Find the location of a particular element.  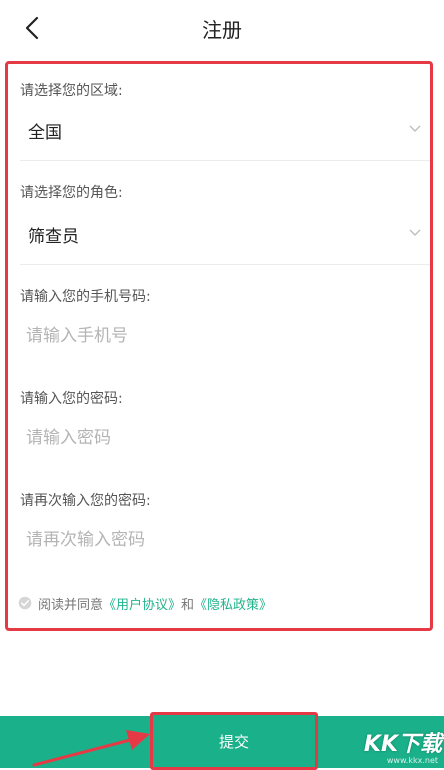

region-label: 请选择您的区域: is located at coordinates (71, 91).